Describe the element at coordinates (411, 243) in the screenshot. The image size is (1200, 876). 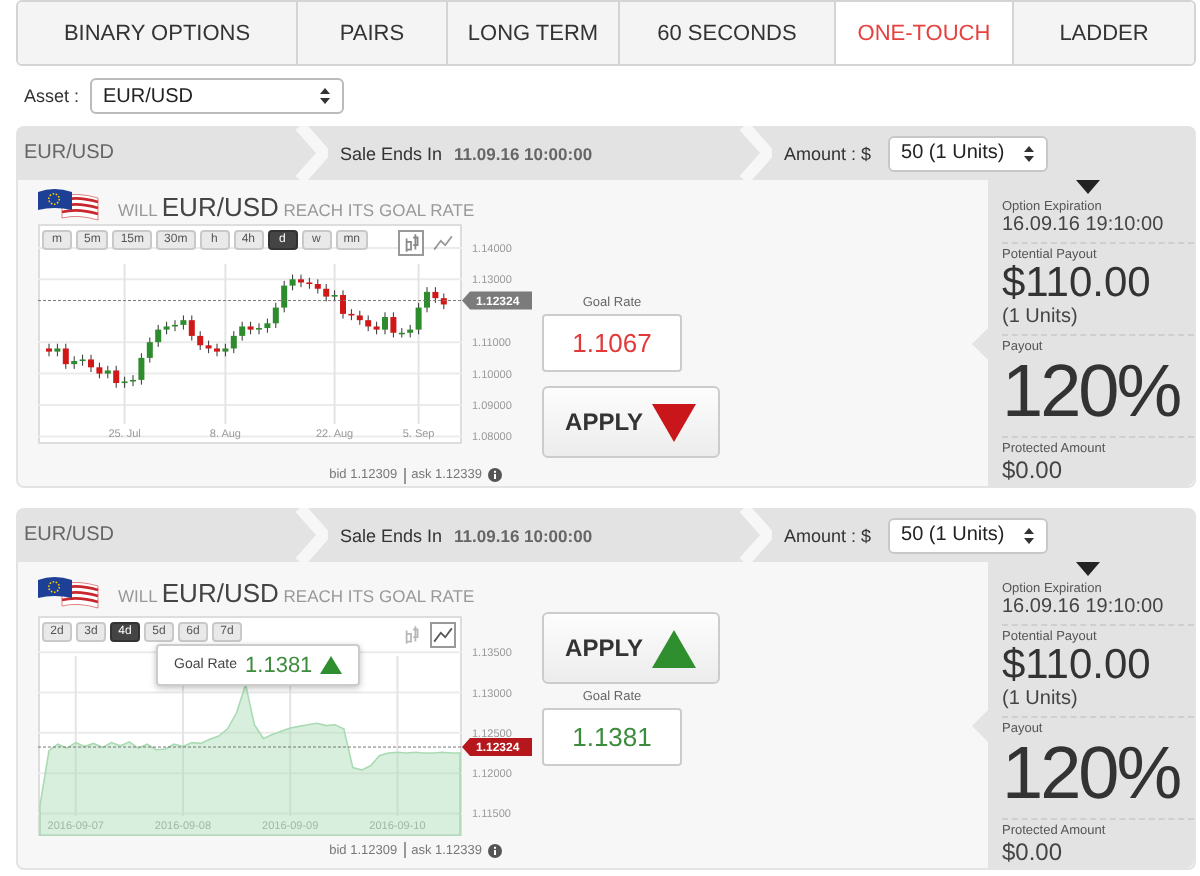
I see `candlestick-chart-icon` at that location.